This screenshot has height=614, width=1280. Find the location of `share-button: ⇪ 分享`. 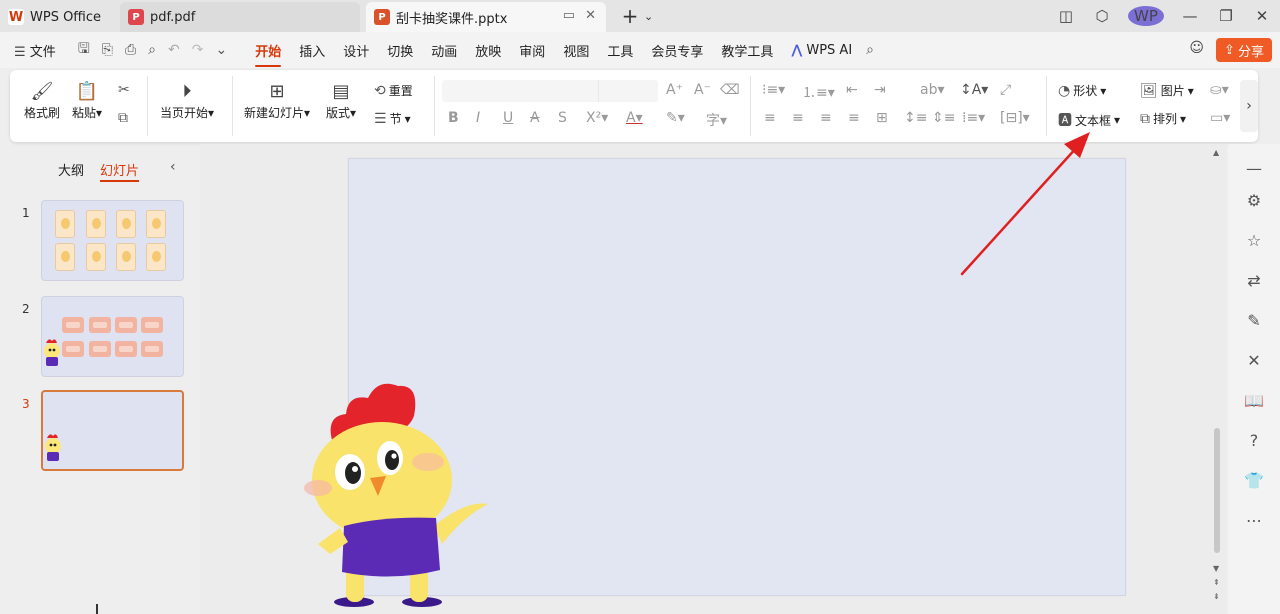

share-button: ⇪ 分享 is located at coordinates (1244, 50).